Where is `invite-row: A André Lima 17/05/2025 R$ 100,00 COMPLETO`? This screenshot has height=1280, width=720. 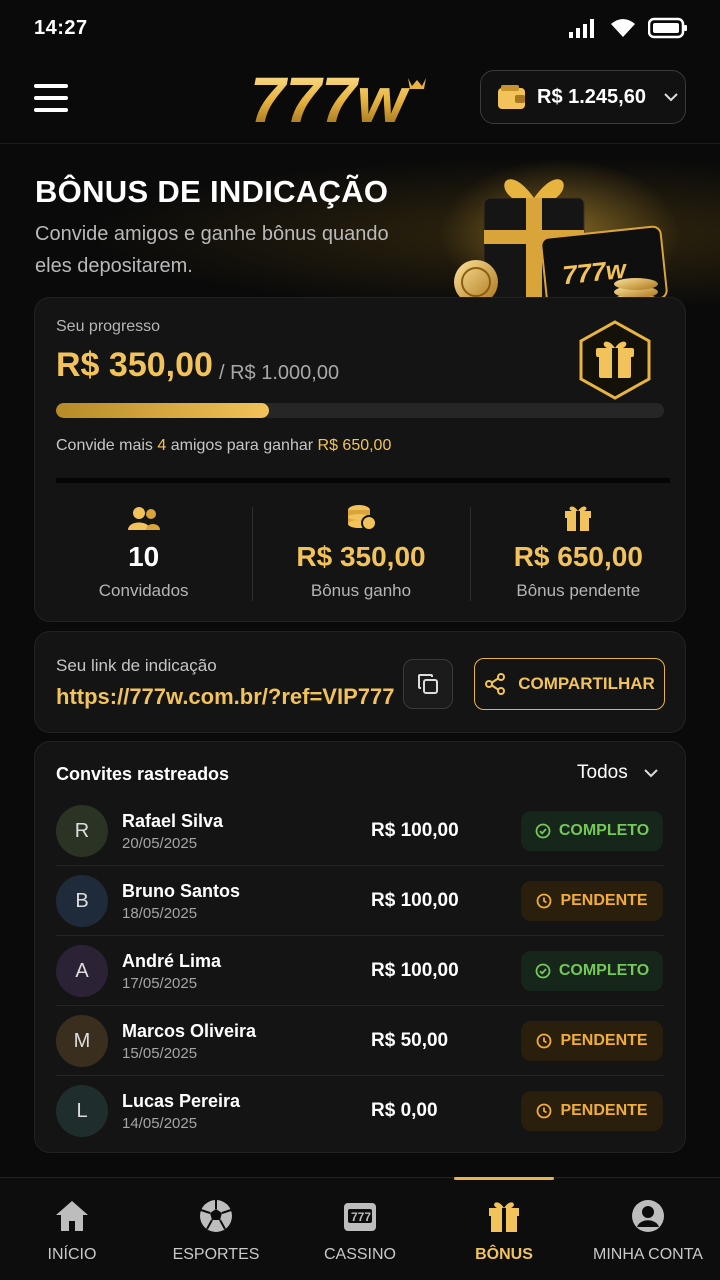
invite-row: A André Lima 17/05/2025 R$ 100,00 COMPLETO is located at coordinates (360, 971).